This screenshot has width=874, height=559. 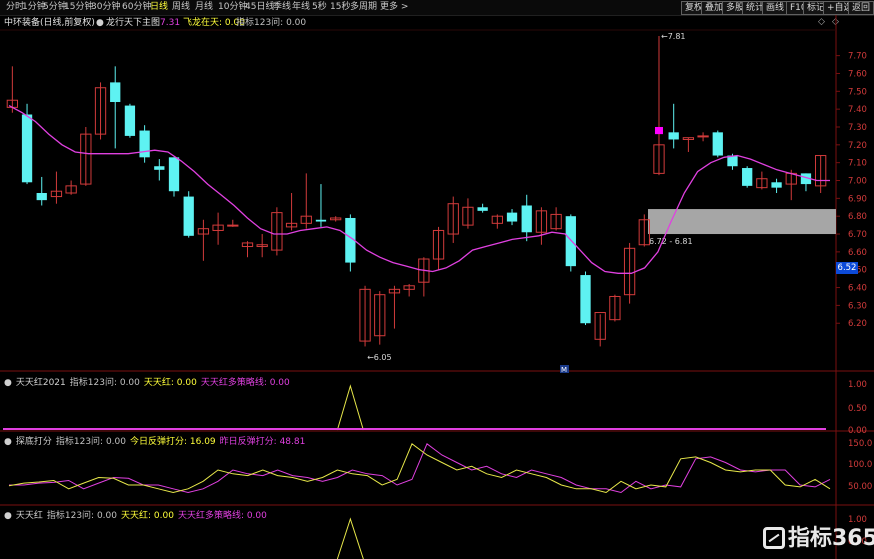 What do you see at coordinates (262, 442) in the screenshot?
I see `pane2-field3: 昨日反弹打分: 48.81` at bounding box center [262, 442].